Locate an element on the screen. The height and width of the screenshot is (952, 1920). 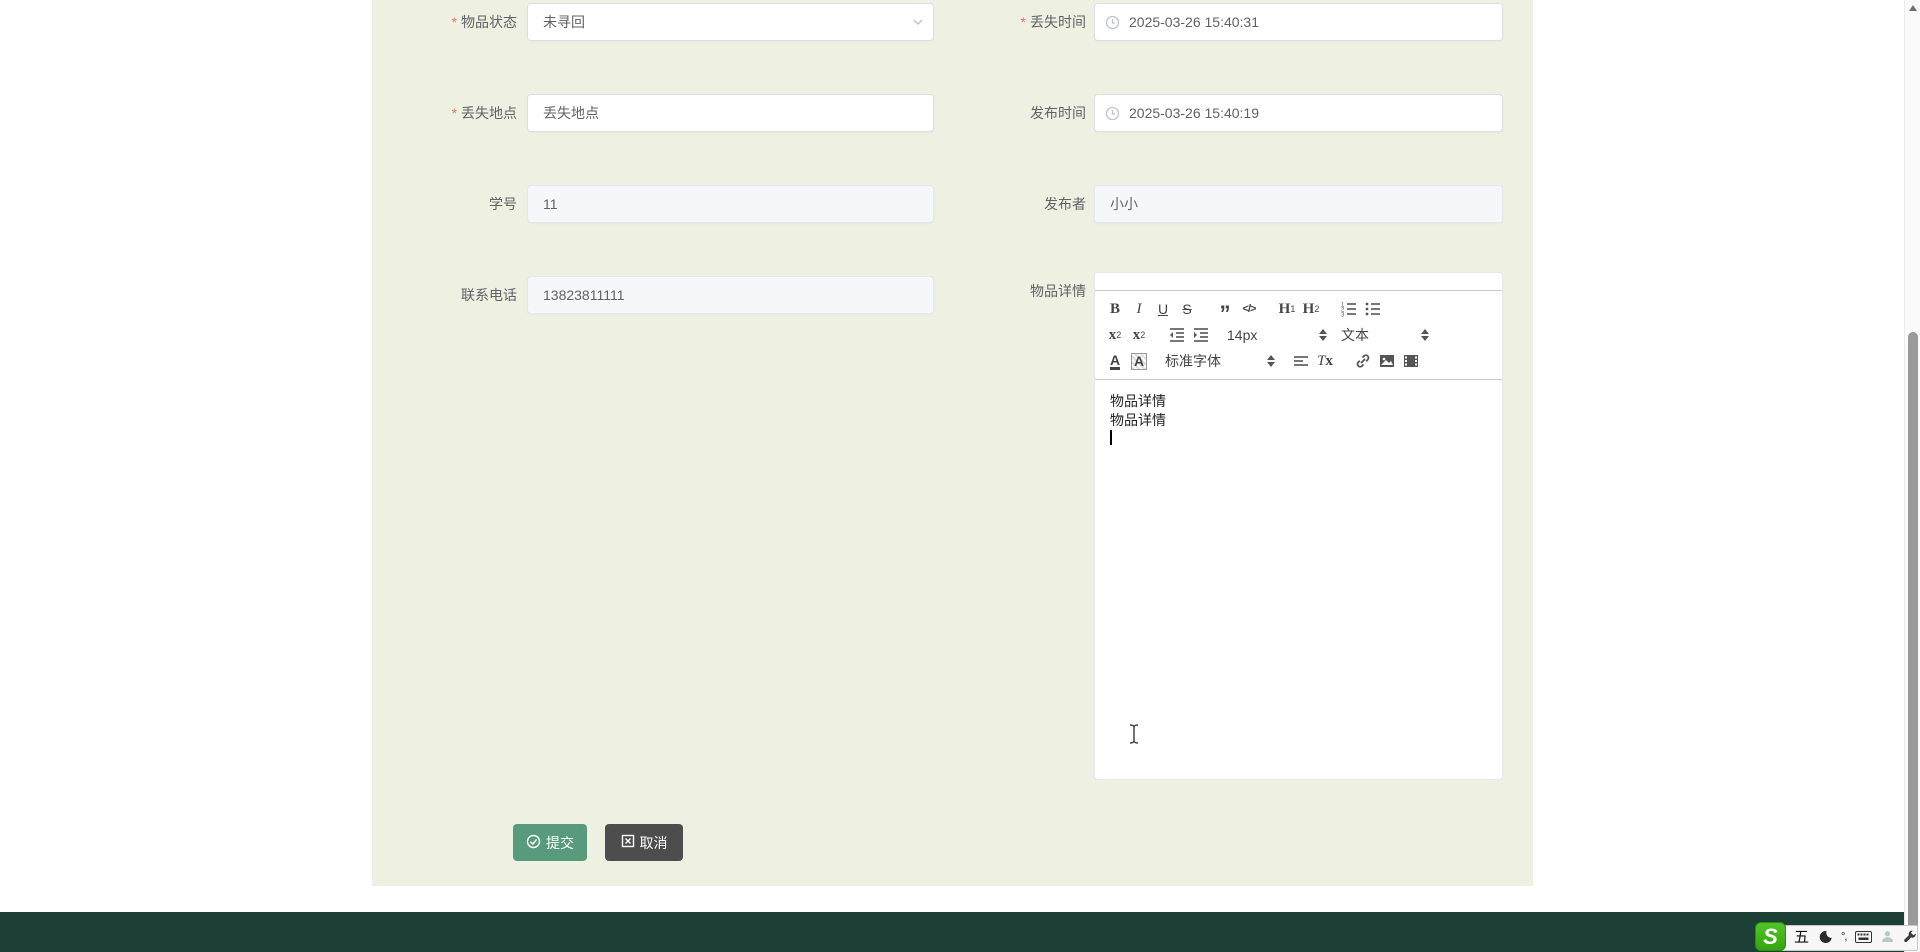
bullet-list-icon is located at coordinates (1373, 309).